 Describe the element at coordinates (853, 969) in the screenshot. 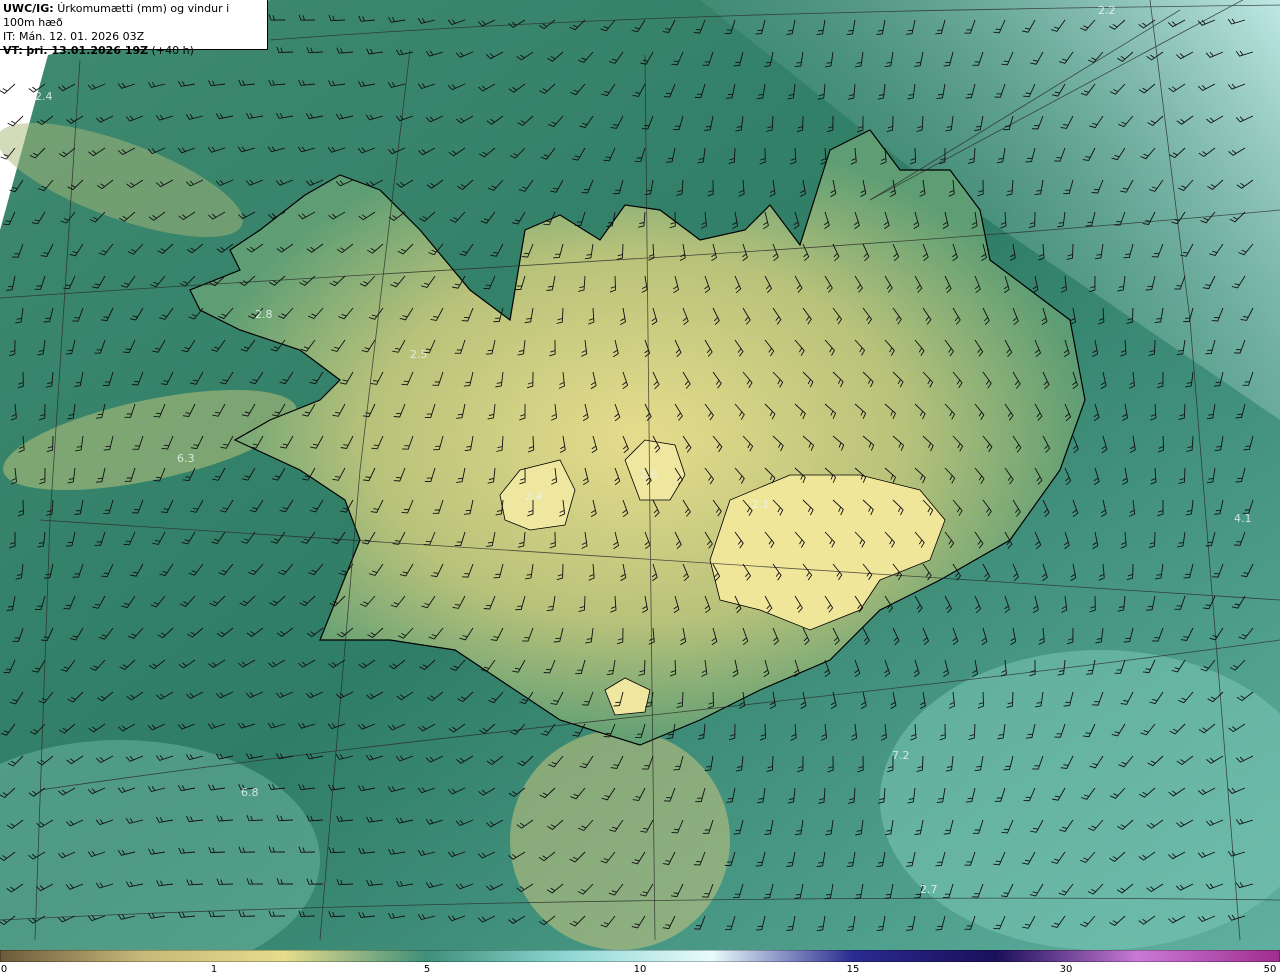

I see `colorbar-tick: 15` at that location.